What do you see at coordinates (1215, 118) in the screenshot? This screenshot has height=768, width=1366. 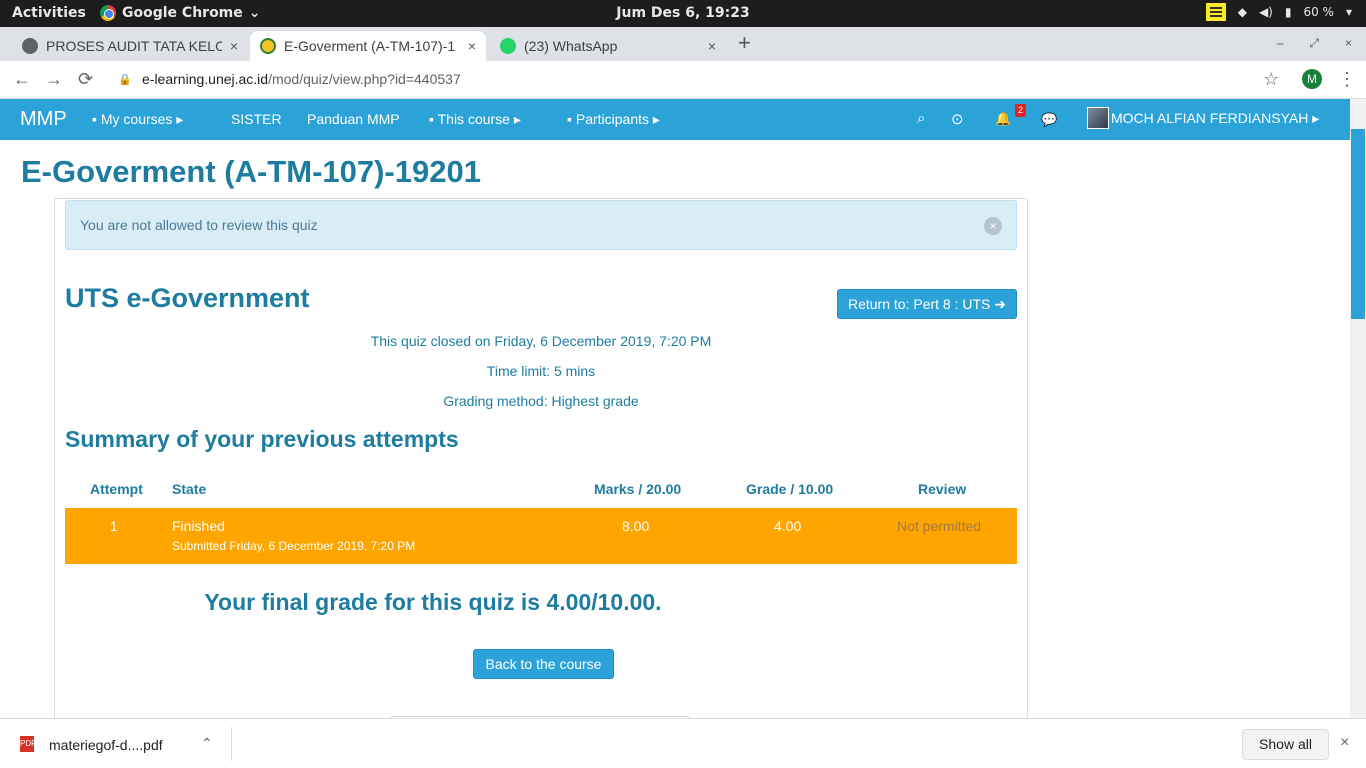 I see `user-menu: MOCH ALFIAN FERDIANSYAH ▸` at bounding box center [1215, 118].